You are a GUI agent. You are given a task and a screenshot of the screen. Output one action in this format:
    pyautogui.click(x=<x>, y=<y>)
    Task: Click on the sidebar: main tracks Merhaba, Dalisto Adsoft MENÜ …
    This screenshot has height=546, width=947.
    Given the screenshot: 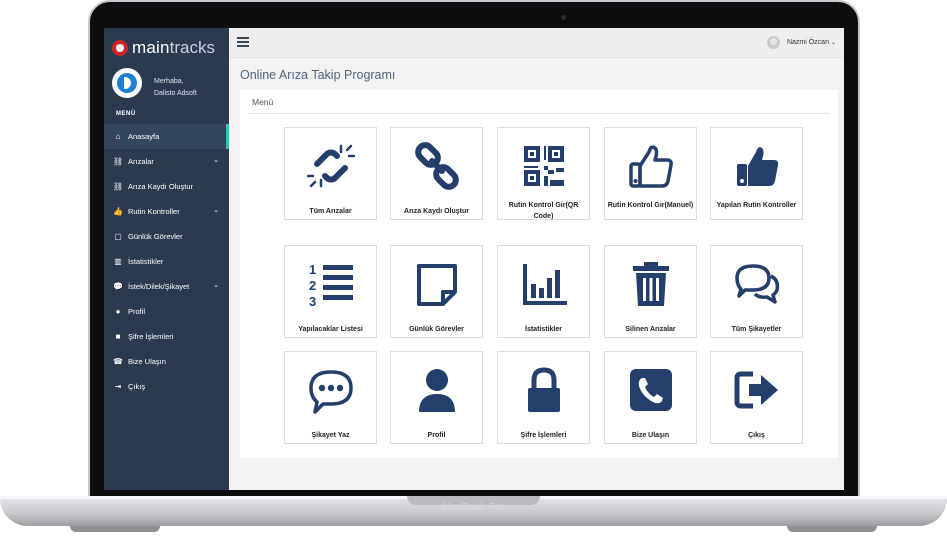 What is the action you would take?
    pyautogui.click(x=166, y=259)
    